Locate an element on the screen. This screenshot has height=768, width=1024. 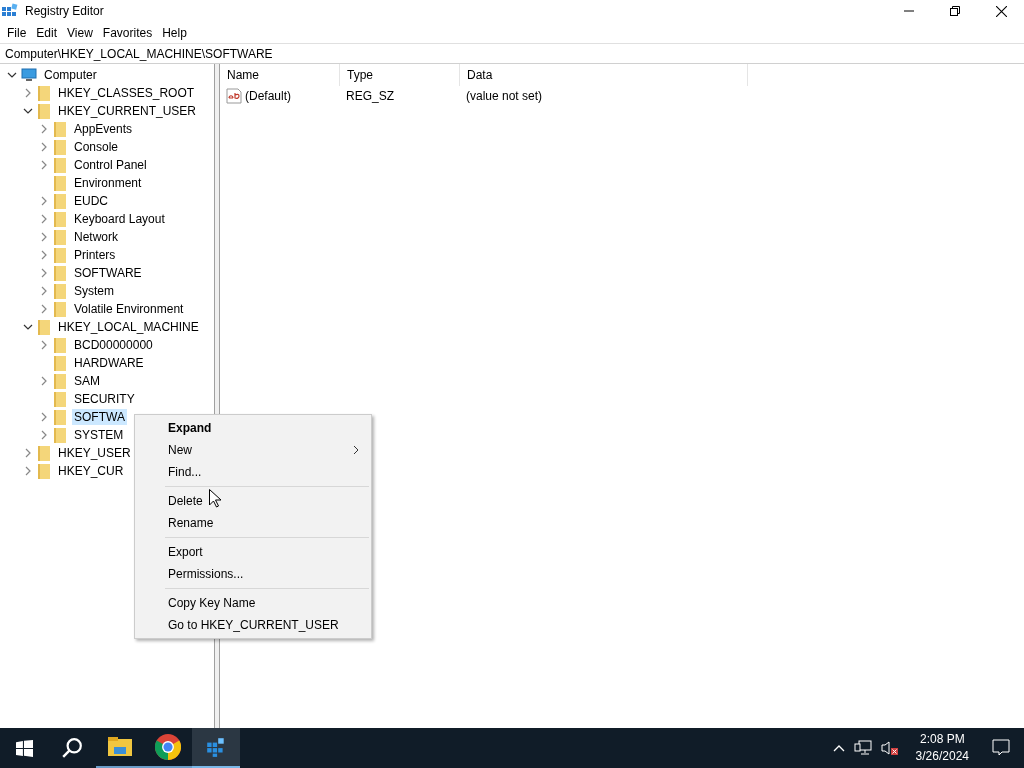
tree-item: Volatile Environment is located at coordinates (129, 309).